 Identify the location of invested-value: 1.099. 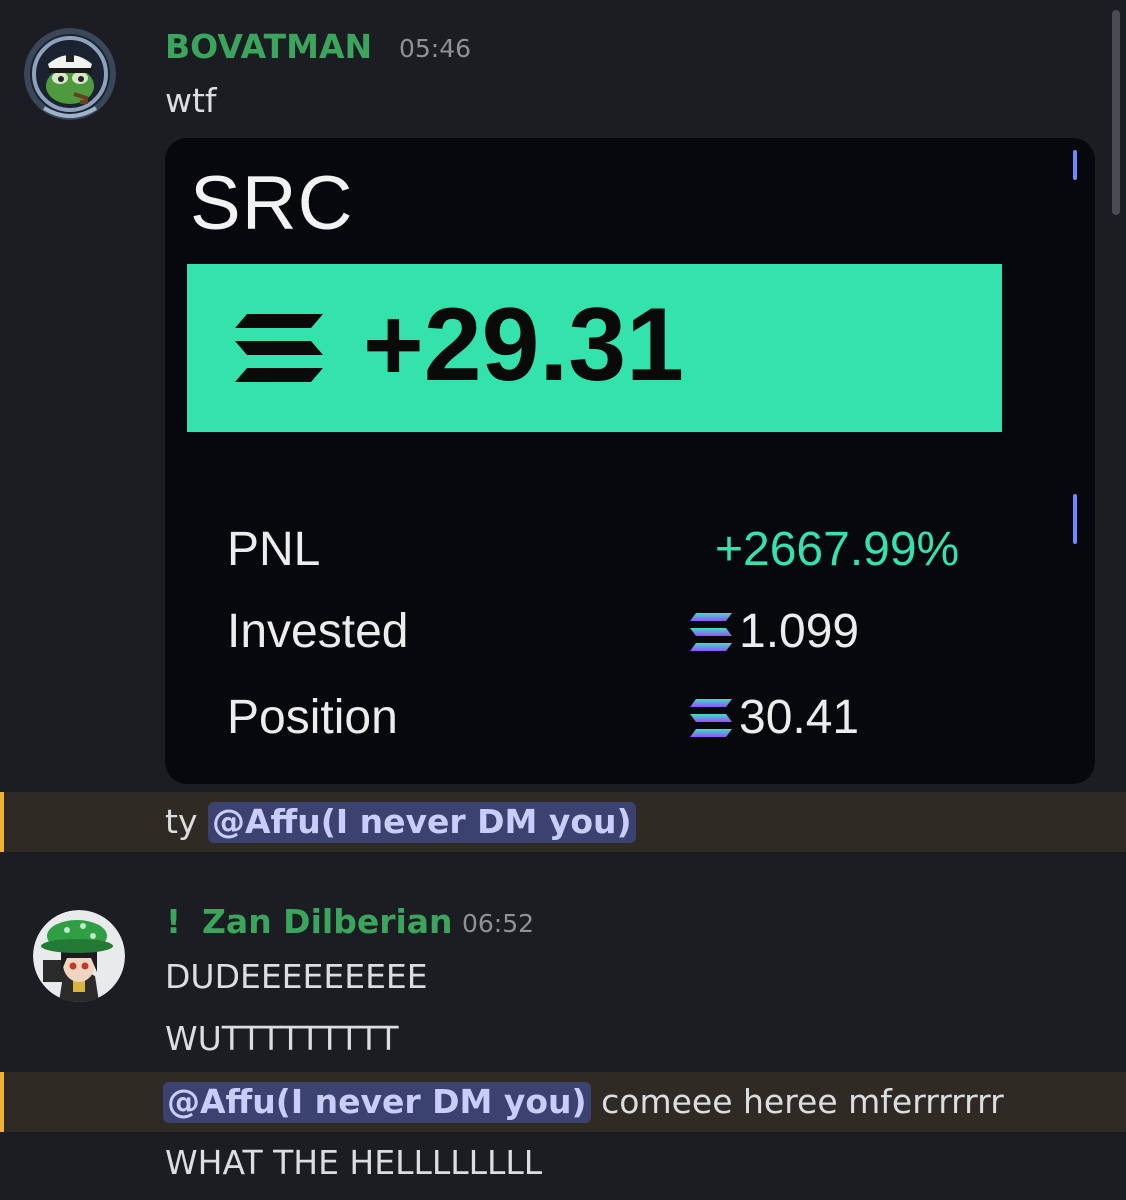
(799, 631).